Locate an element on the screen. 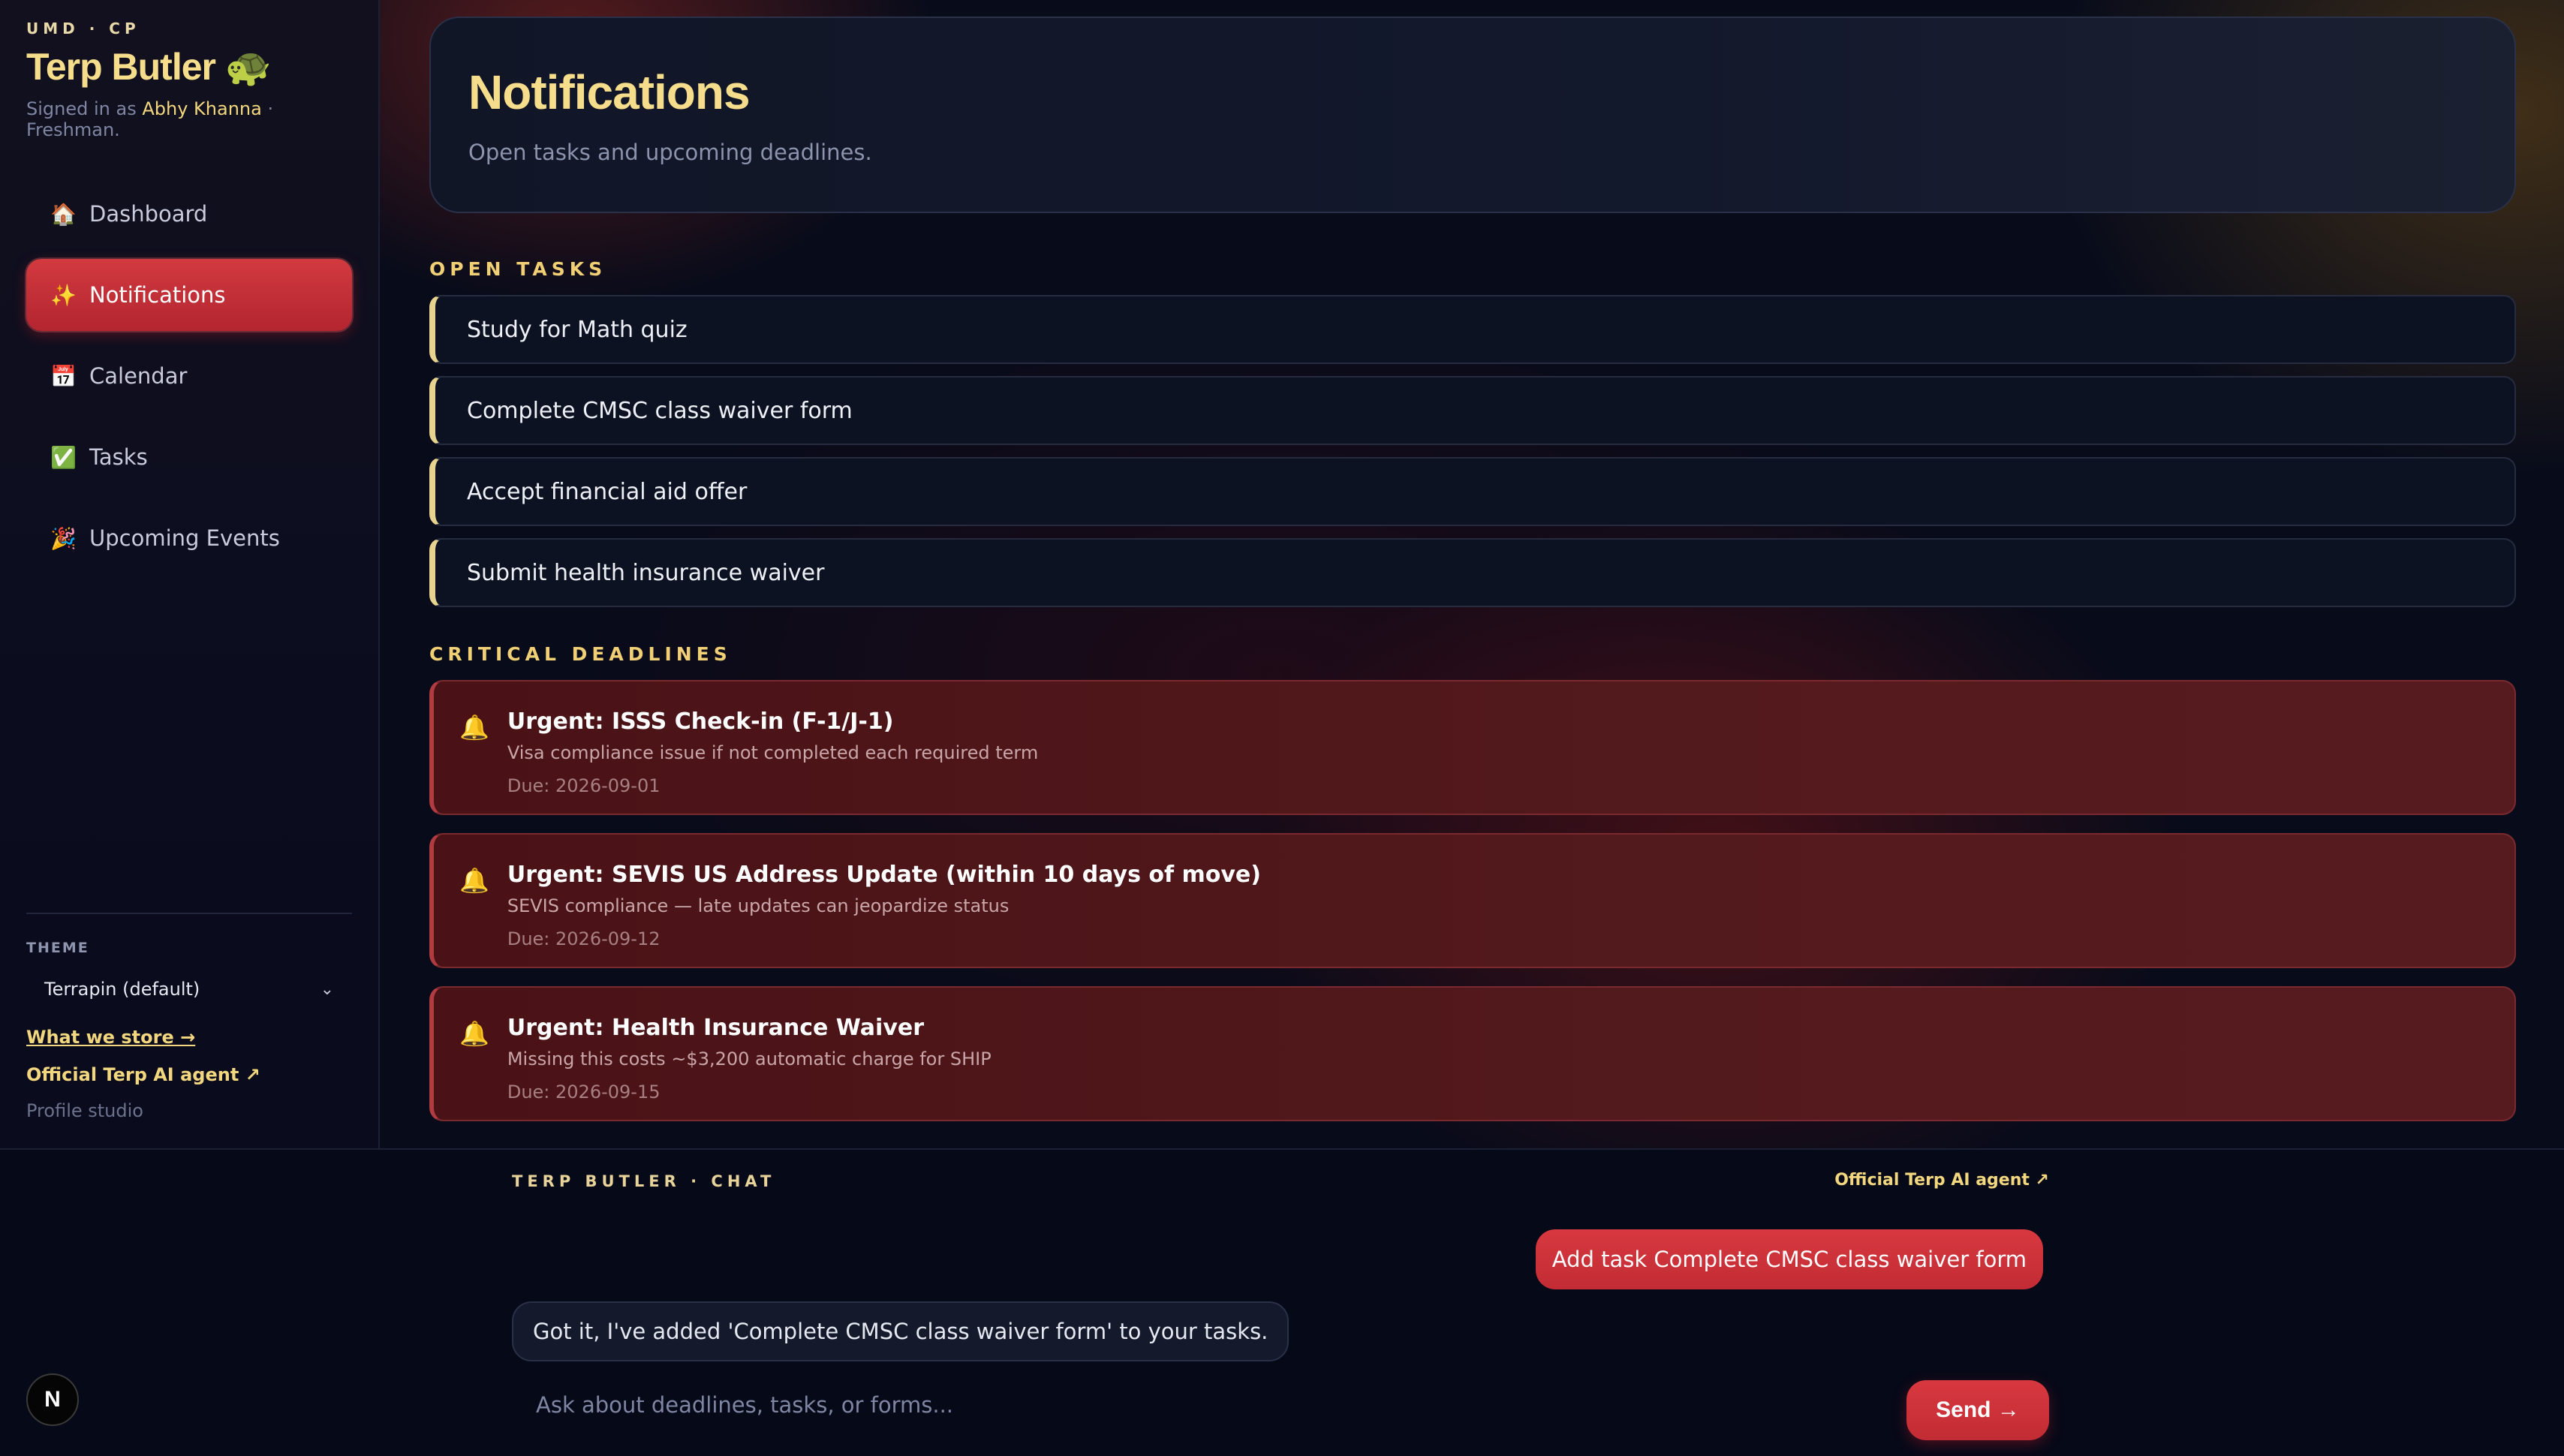 The height and width of the screenshot is (1456, 2564). sidebar-item-dashboard: 🏠 Dashboard is located at coordinates (189, 214).